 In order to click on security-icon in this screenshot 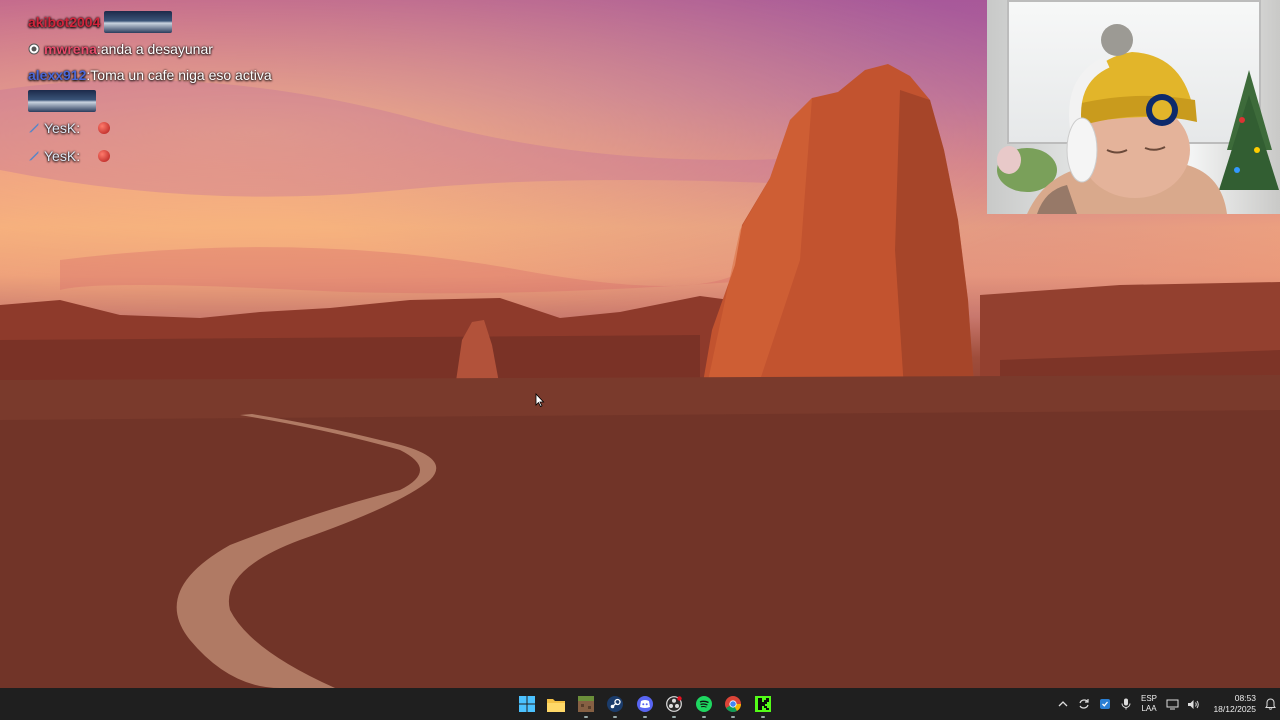, I will do `click(1104, 704)`.